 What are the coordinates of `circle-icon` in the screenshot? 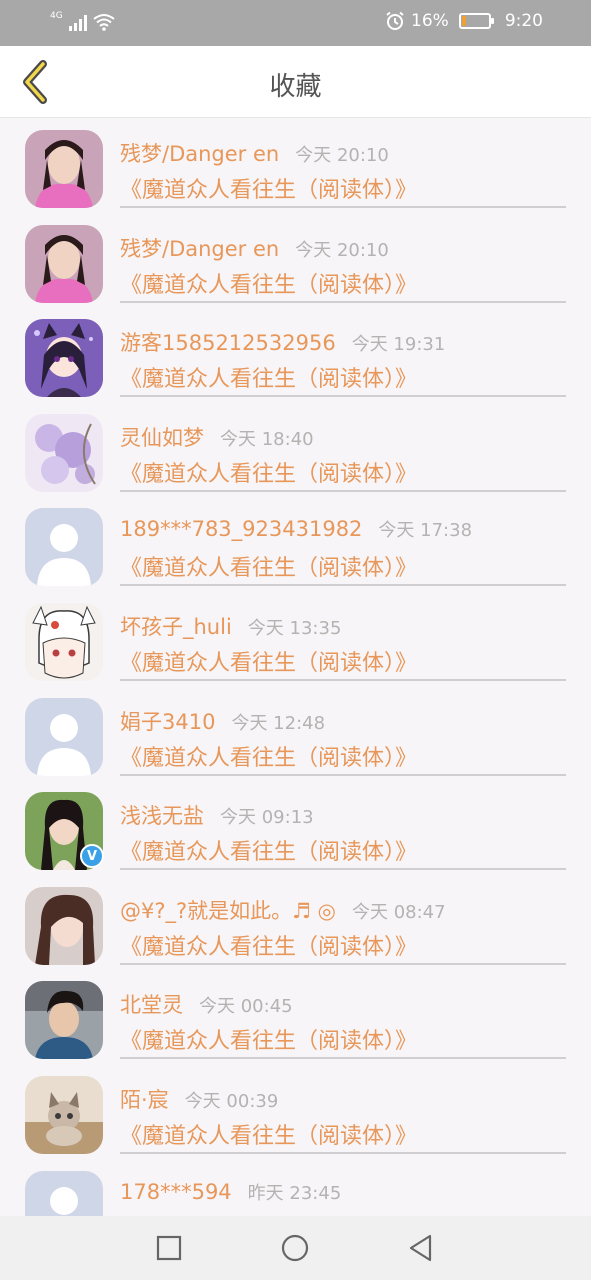 It's located at (295, 1248).